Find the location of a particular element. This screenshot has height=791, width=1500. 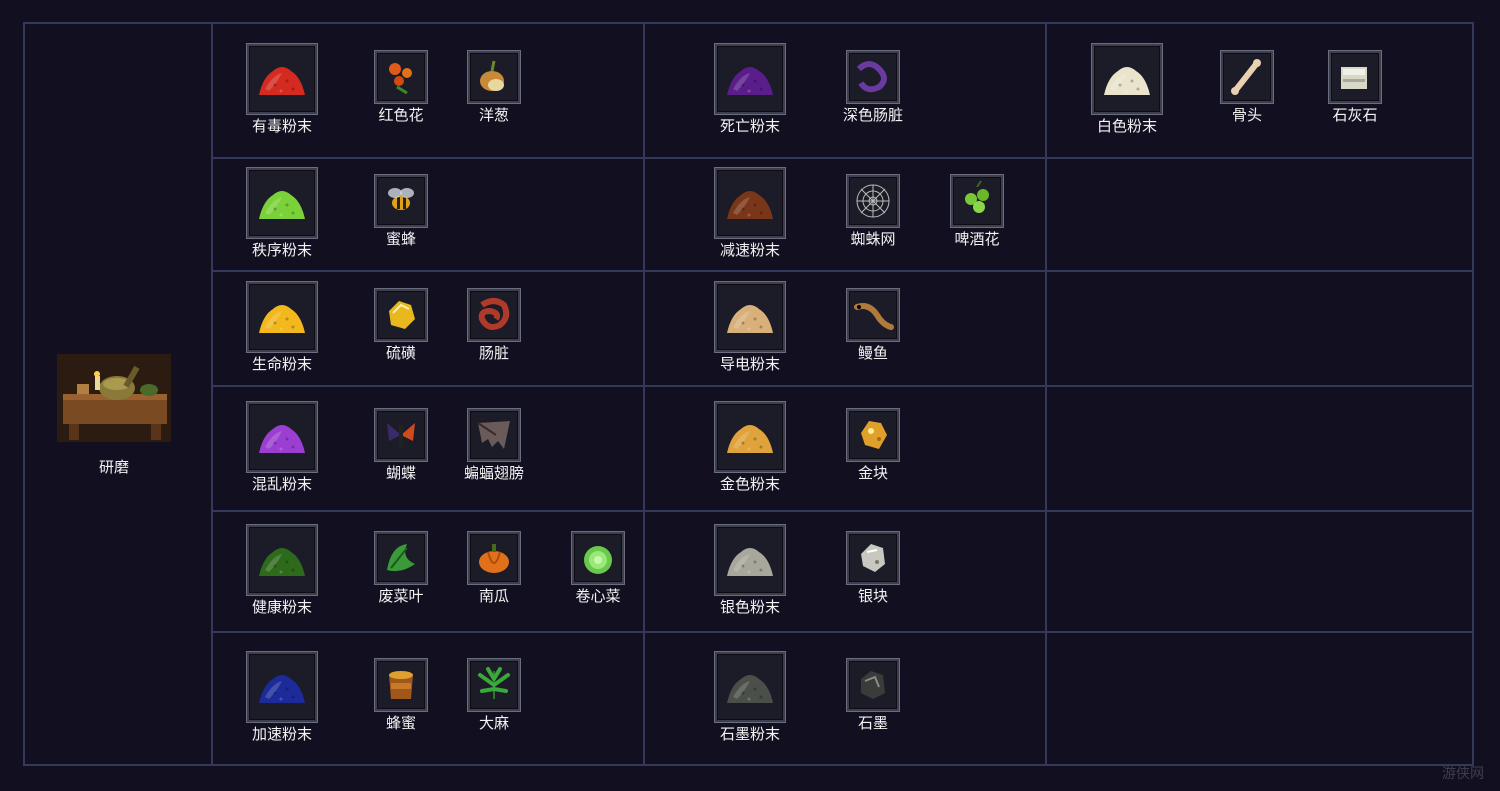

ingredient-item: 肠脏 is located at coordinates (494, 325).